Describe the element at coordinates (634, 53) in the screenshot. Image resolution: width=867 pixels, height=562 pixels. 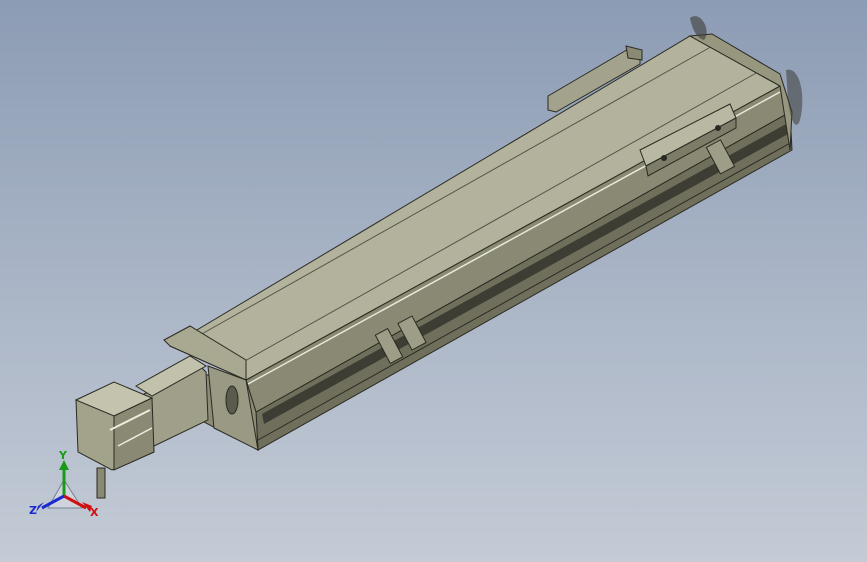
I see `rear-bracket-top` at that location.